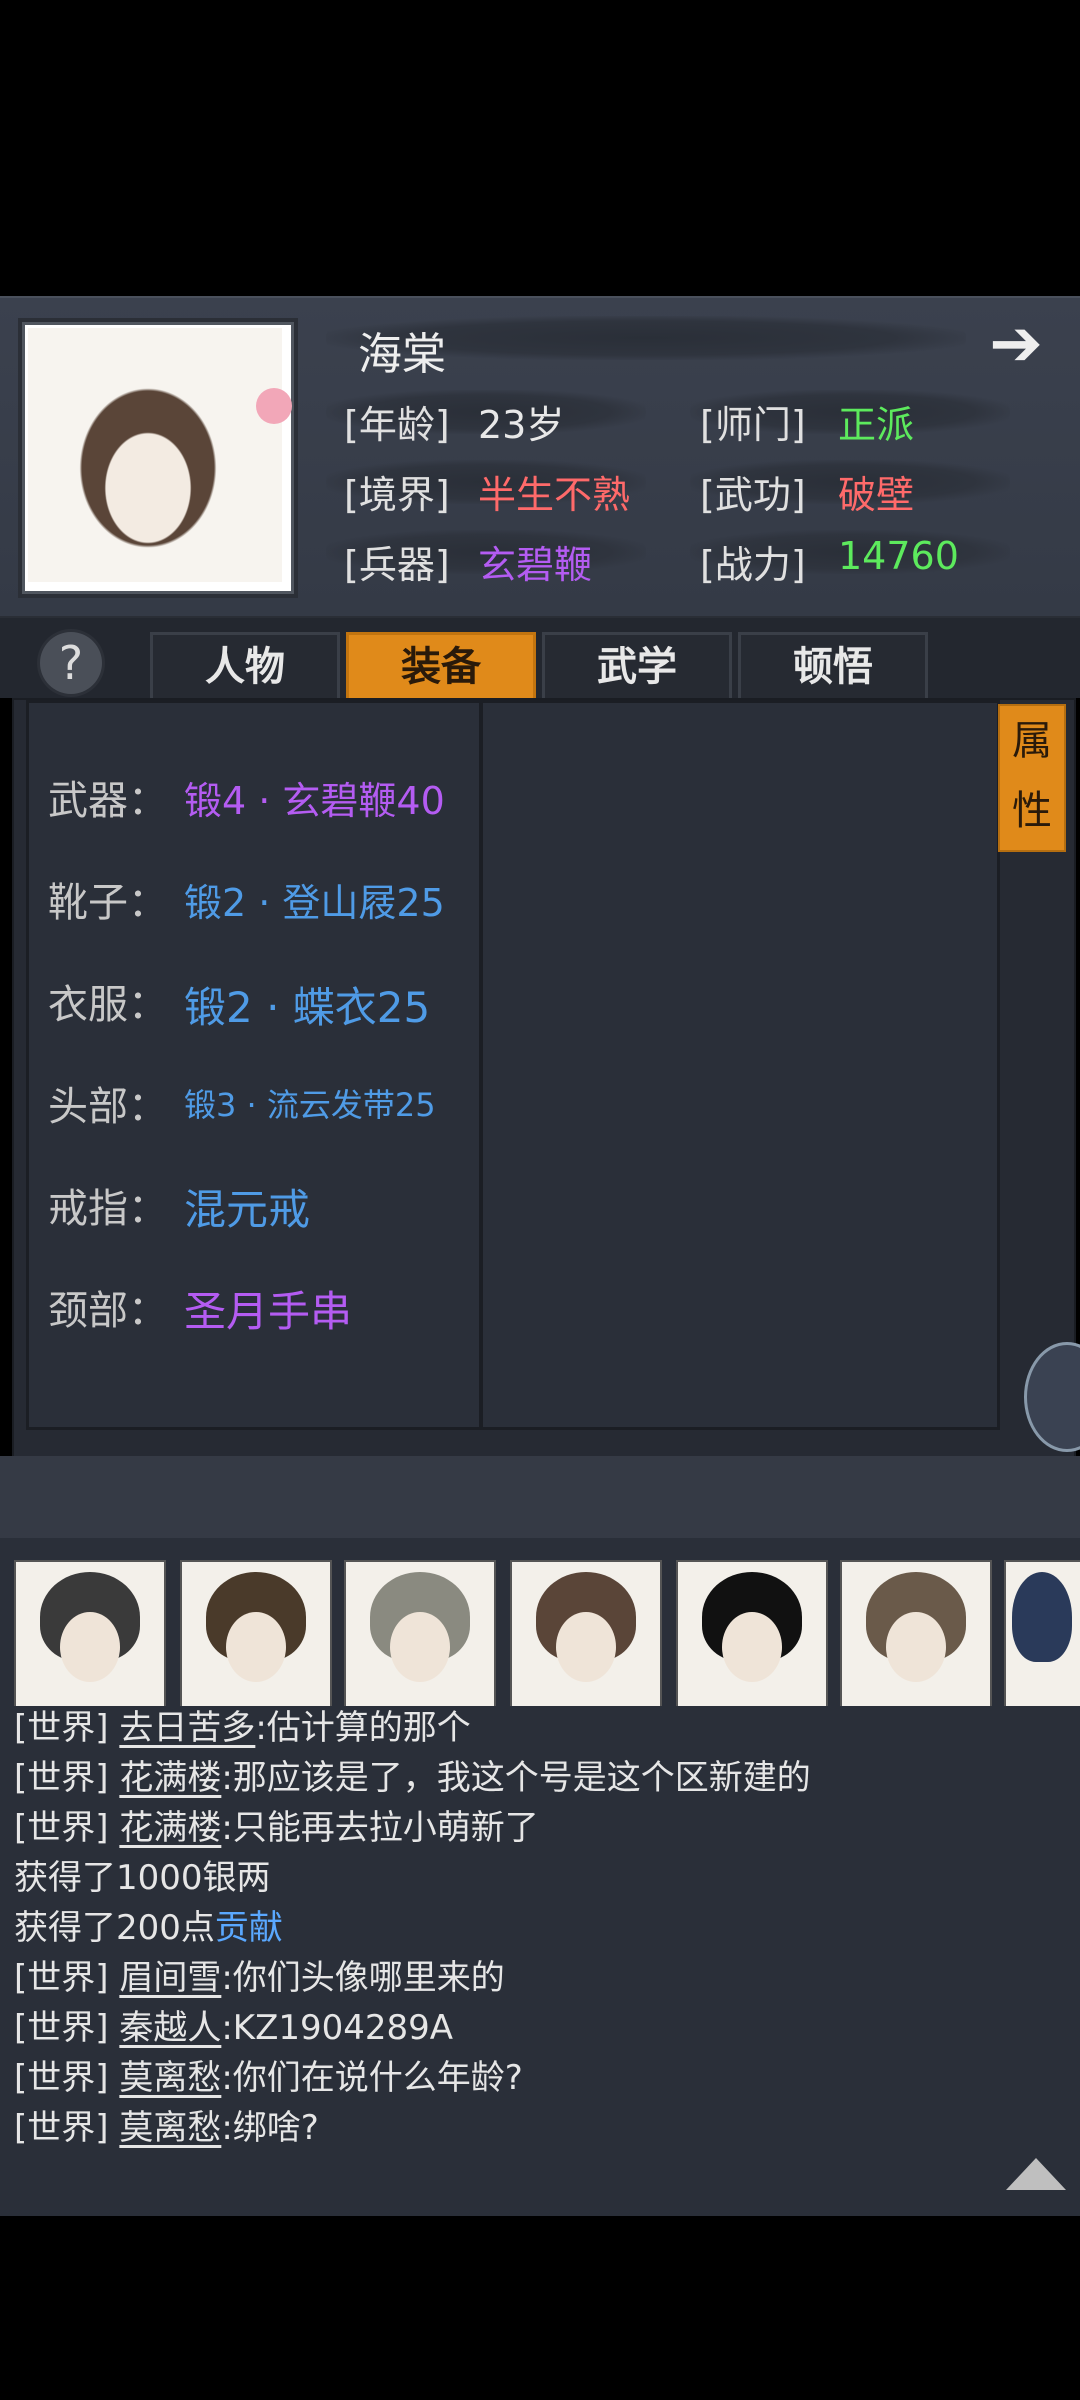 The height and width of the screenshot is (2400, 1080). I want to click on slot-neck-item: 圣月手串, so click(268, 1308).